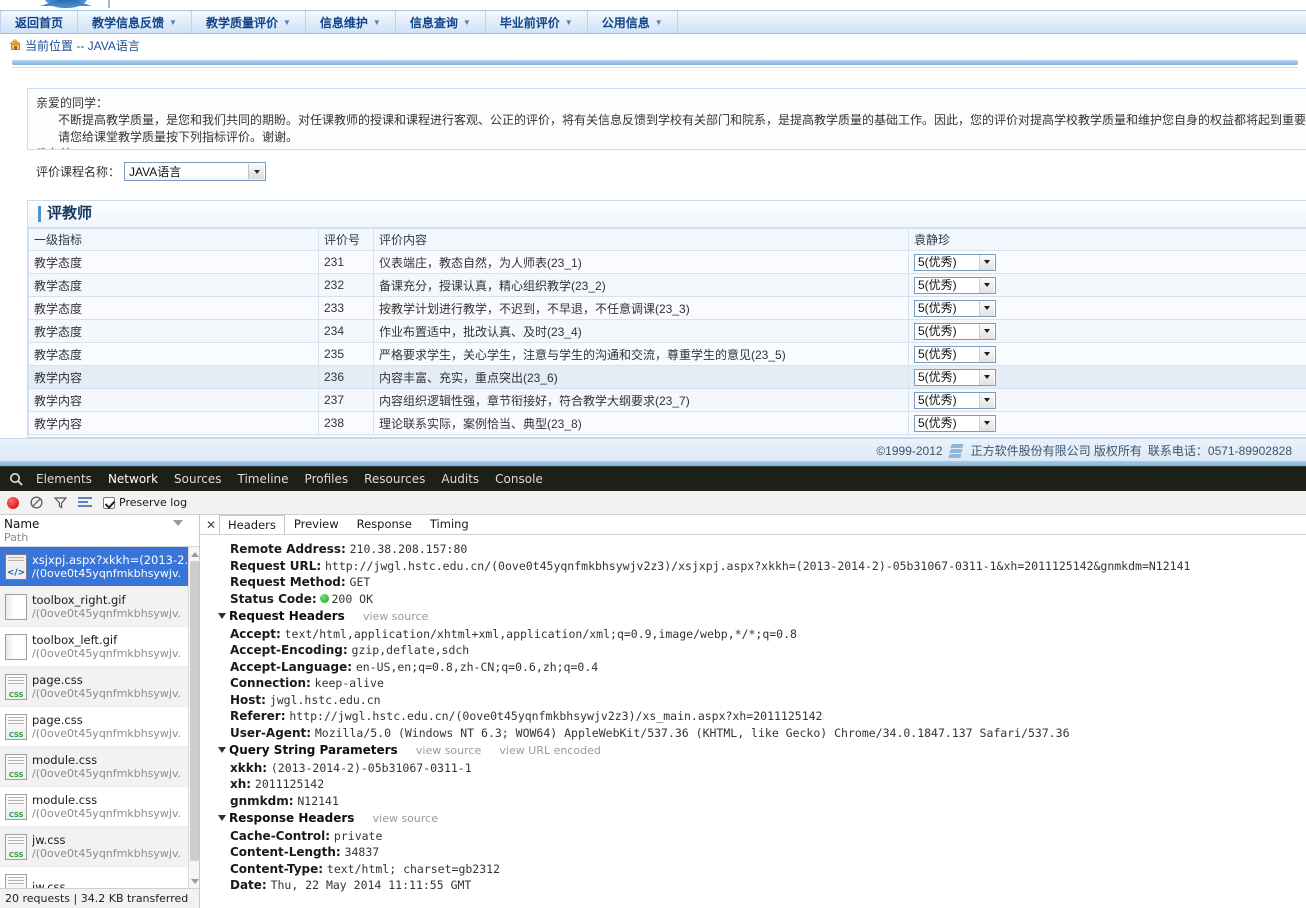 The height and width of the screenshot is (908, 1306). I want to click on tab-profiles: Profiles, so click(327, 479).